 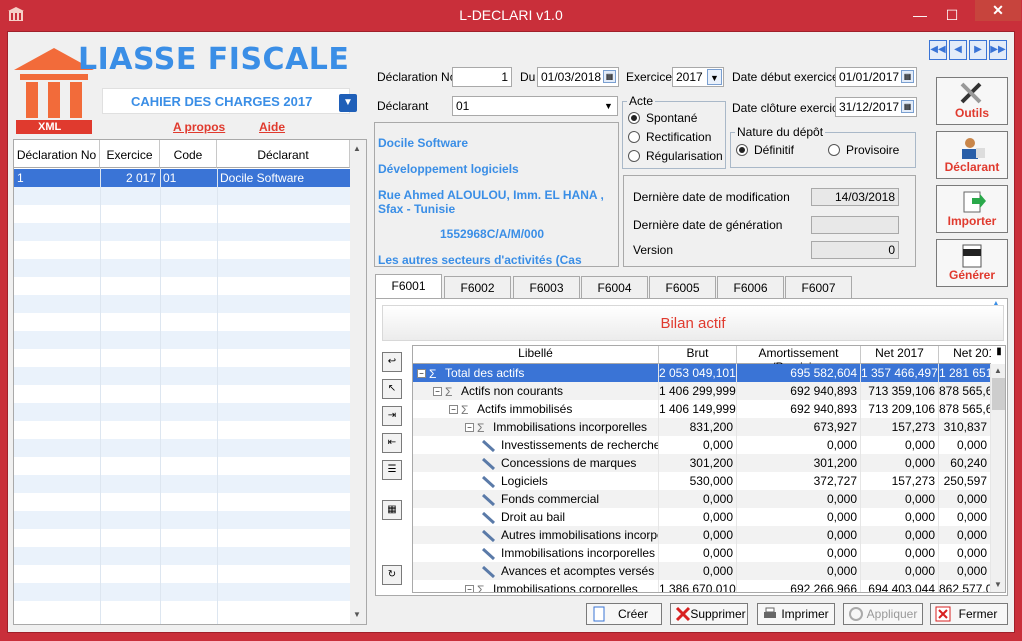 What do you see at coordinates (392, 416) in the screenshot?
I see `indent-right-icon: ⇥` at bounding box center [392, 416].